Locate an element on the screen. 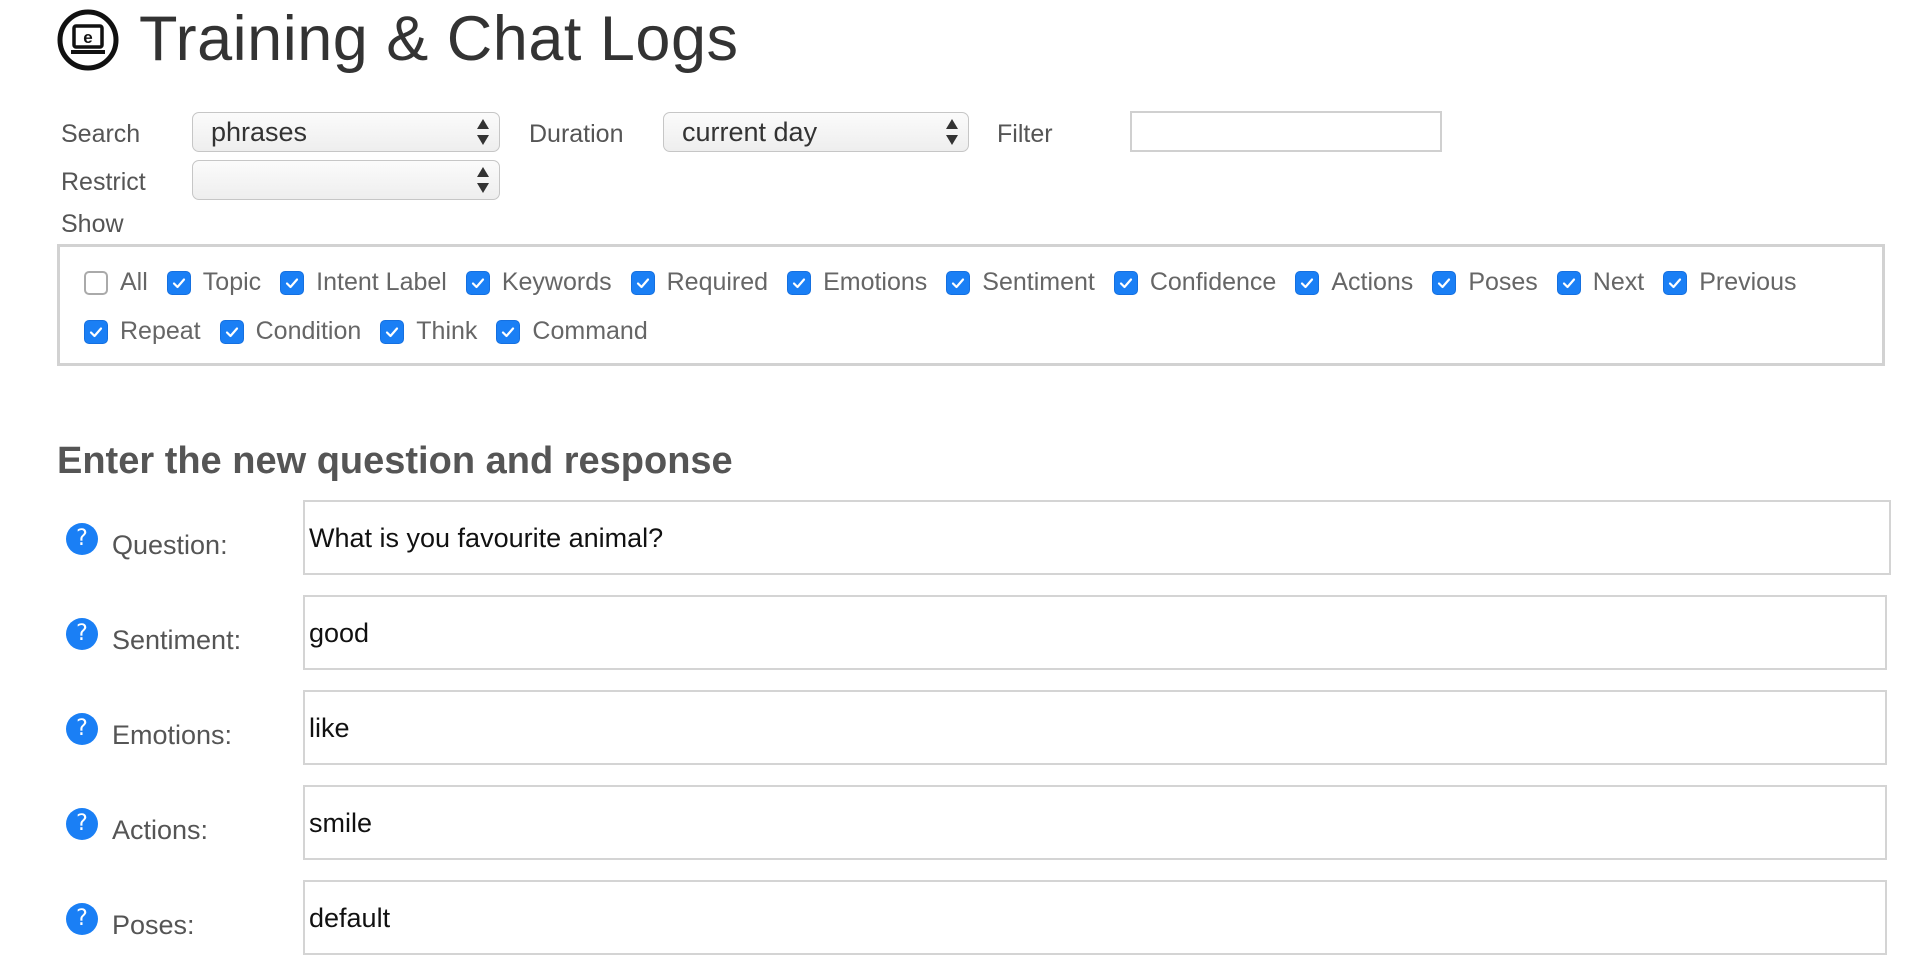  show-option-actions: Actions is located at coordinates (1354, 282).